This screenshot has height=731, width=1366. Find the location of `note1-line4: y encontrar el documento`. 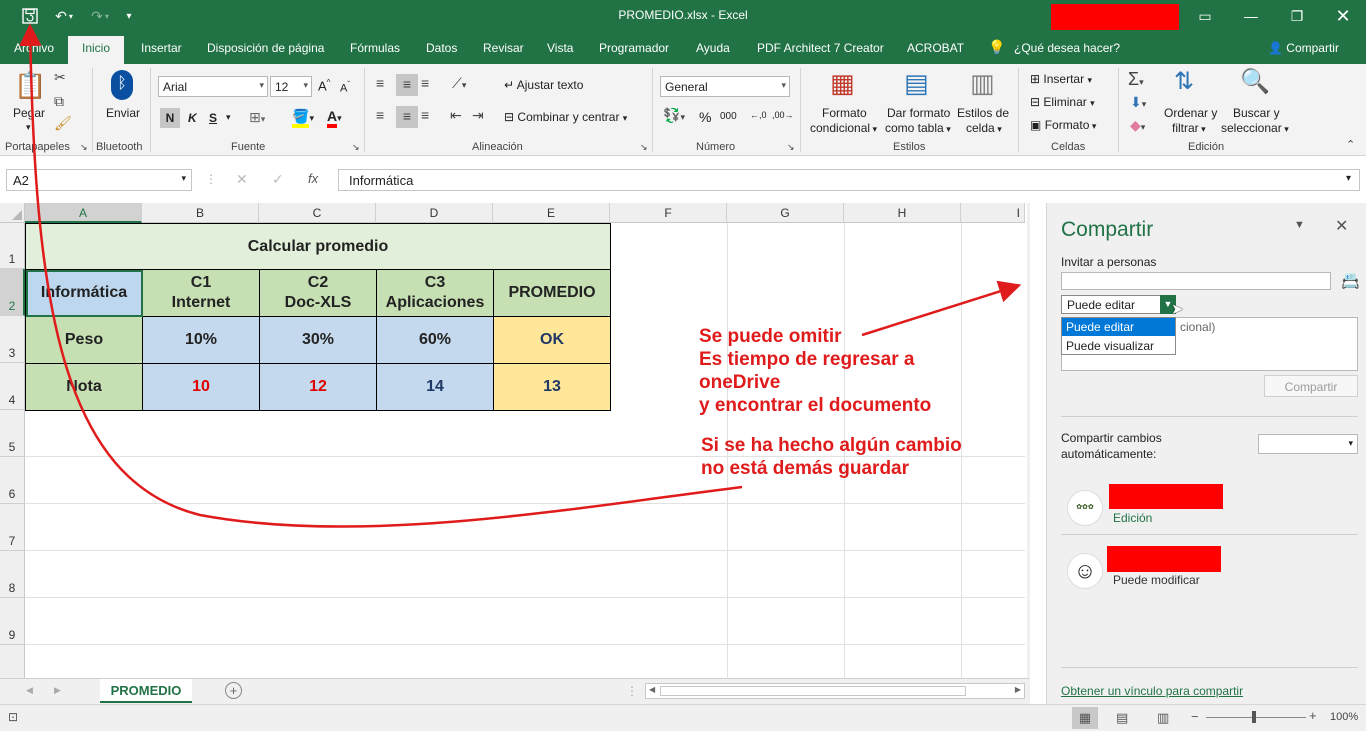

note1-line4: y encontrar el documento is located at coordinates (815, 405).